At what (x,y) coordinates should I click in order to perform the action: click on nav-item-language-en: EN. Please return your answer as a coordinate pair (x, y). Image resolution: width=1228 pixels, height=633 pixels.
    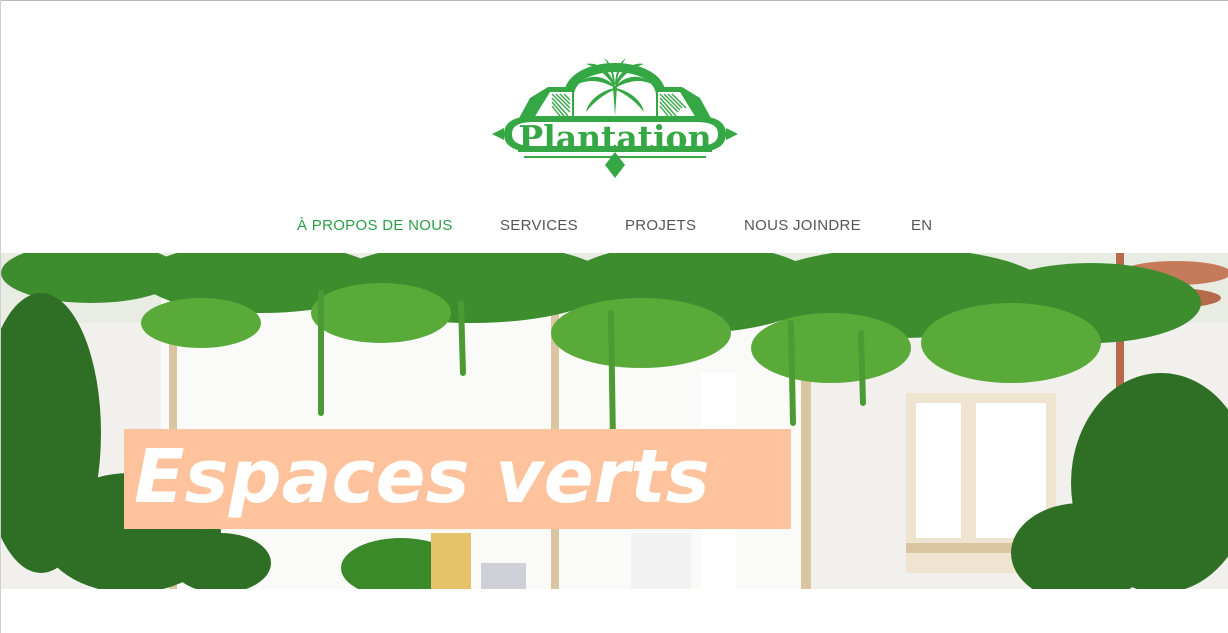
    Looking at the image, I should click on (921, 226).